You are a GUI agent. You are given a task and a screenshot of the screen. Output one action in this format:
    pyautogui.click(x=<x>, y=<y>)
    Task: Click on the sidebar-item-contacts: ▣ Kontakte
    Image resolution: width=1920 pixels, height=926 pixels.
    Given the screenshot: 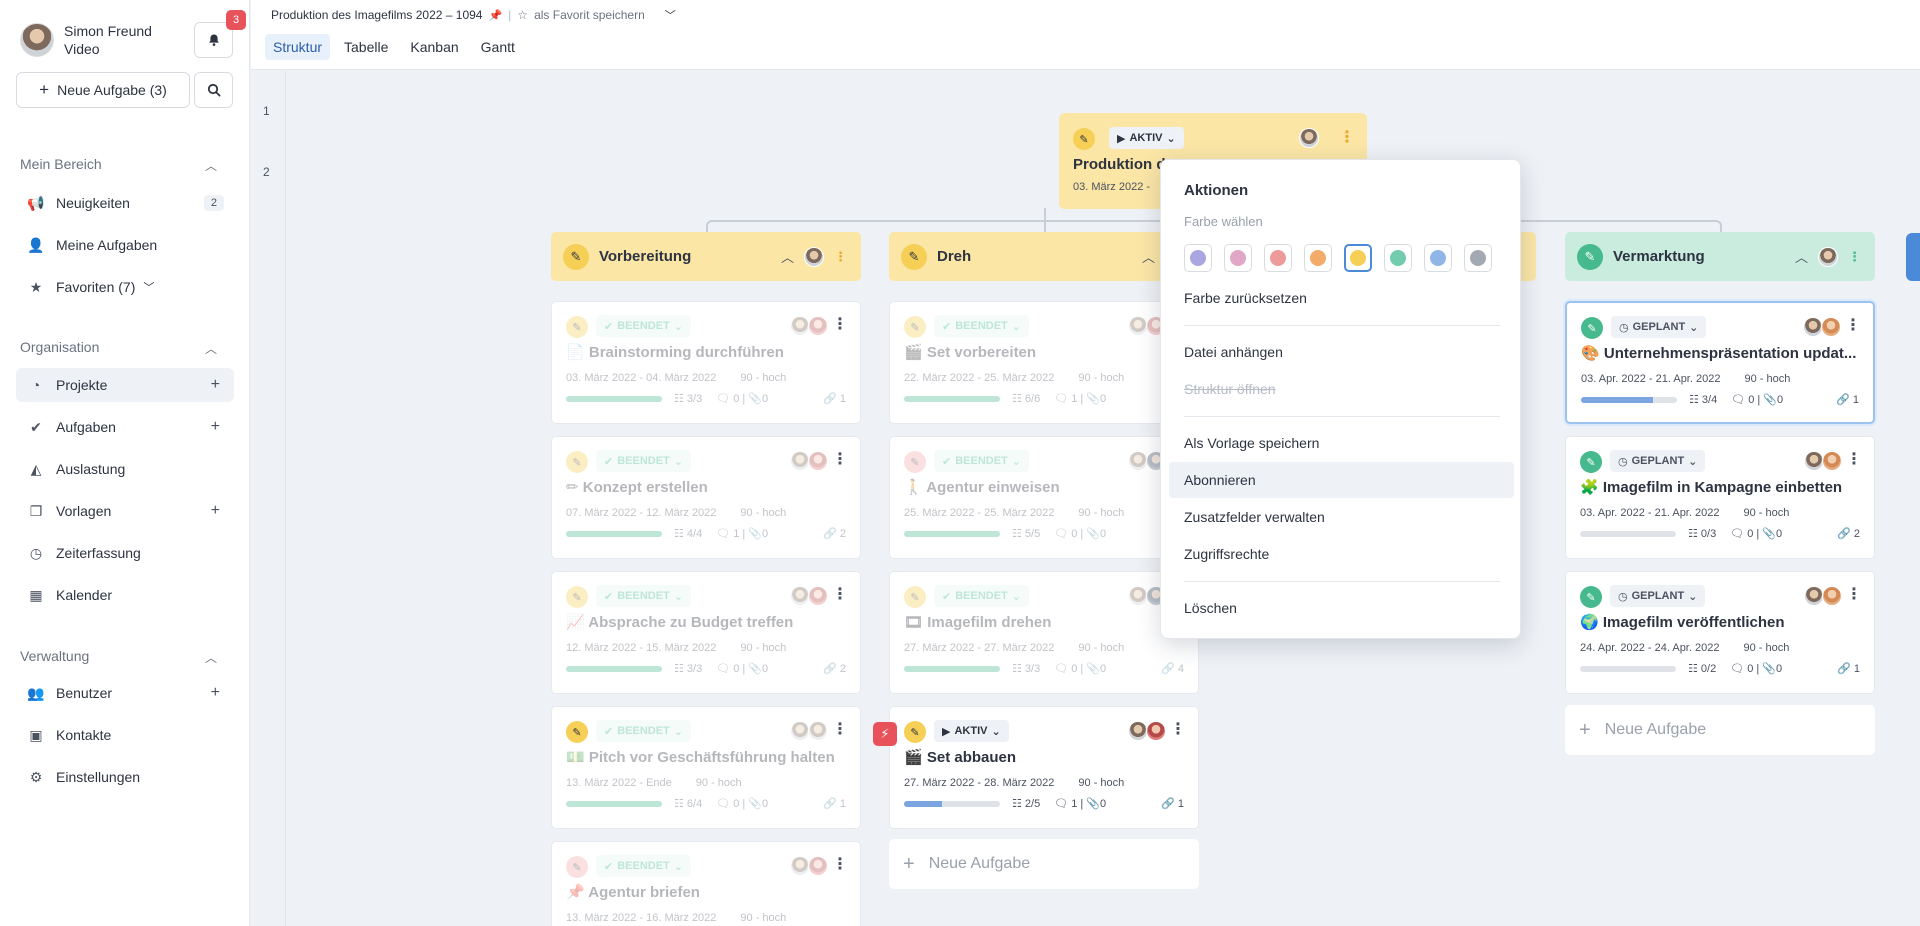 What is the action you would take?
    pyautogui.click(x=125, y=735)
    